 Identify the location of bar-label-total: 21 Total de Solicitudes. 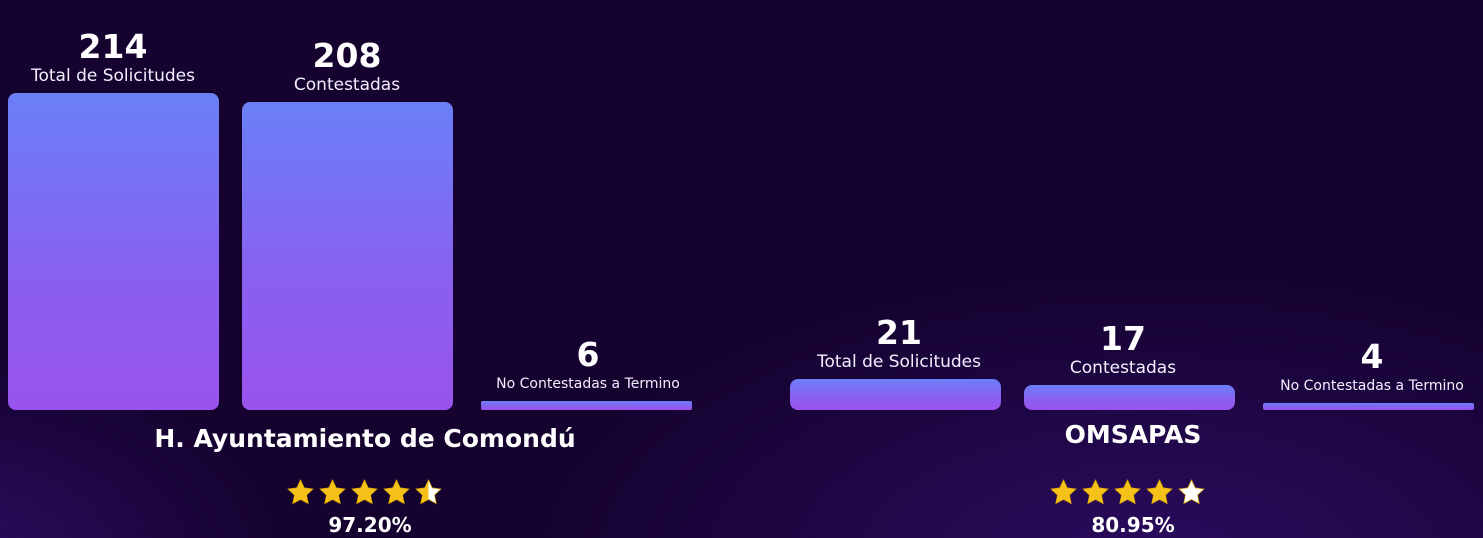
(899, 344).